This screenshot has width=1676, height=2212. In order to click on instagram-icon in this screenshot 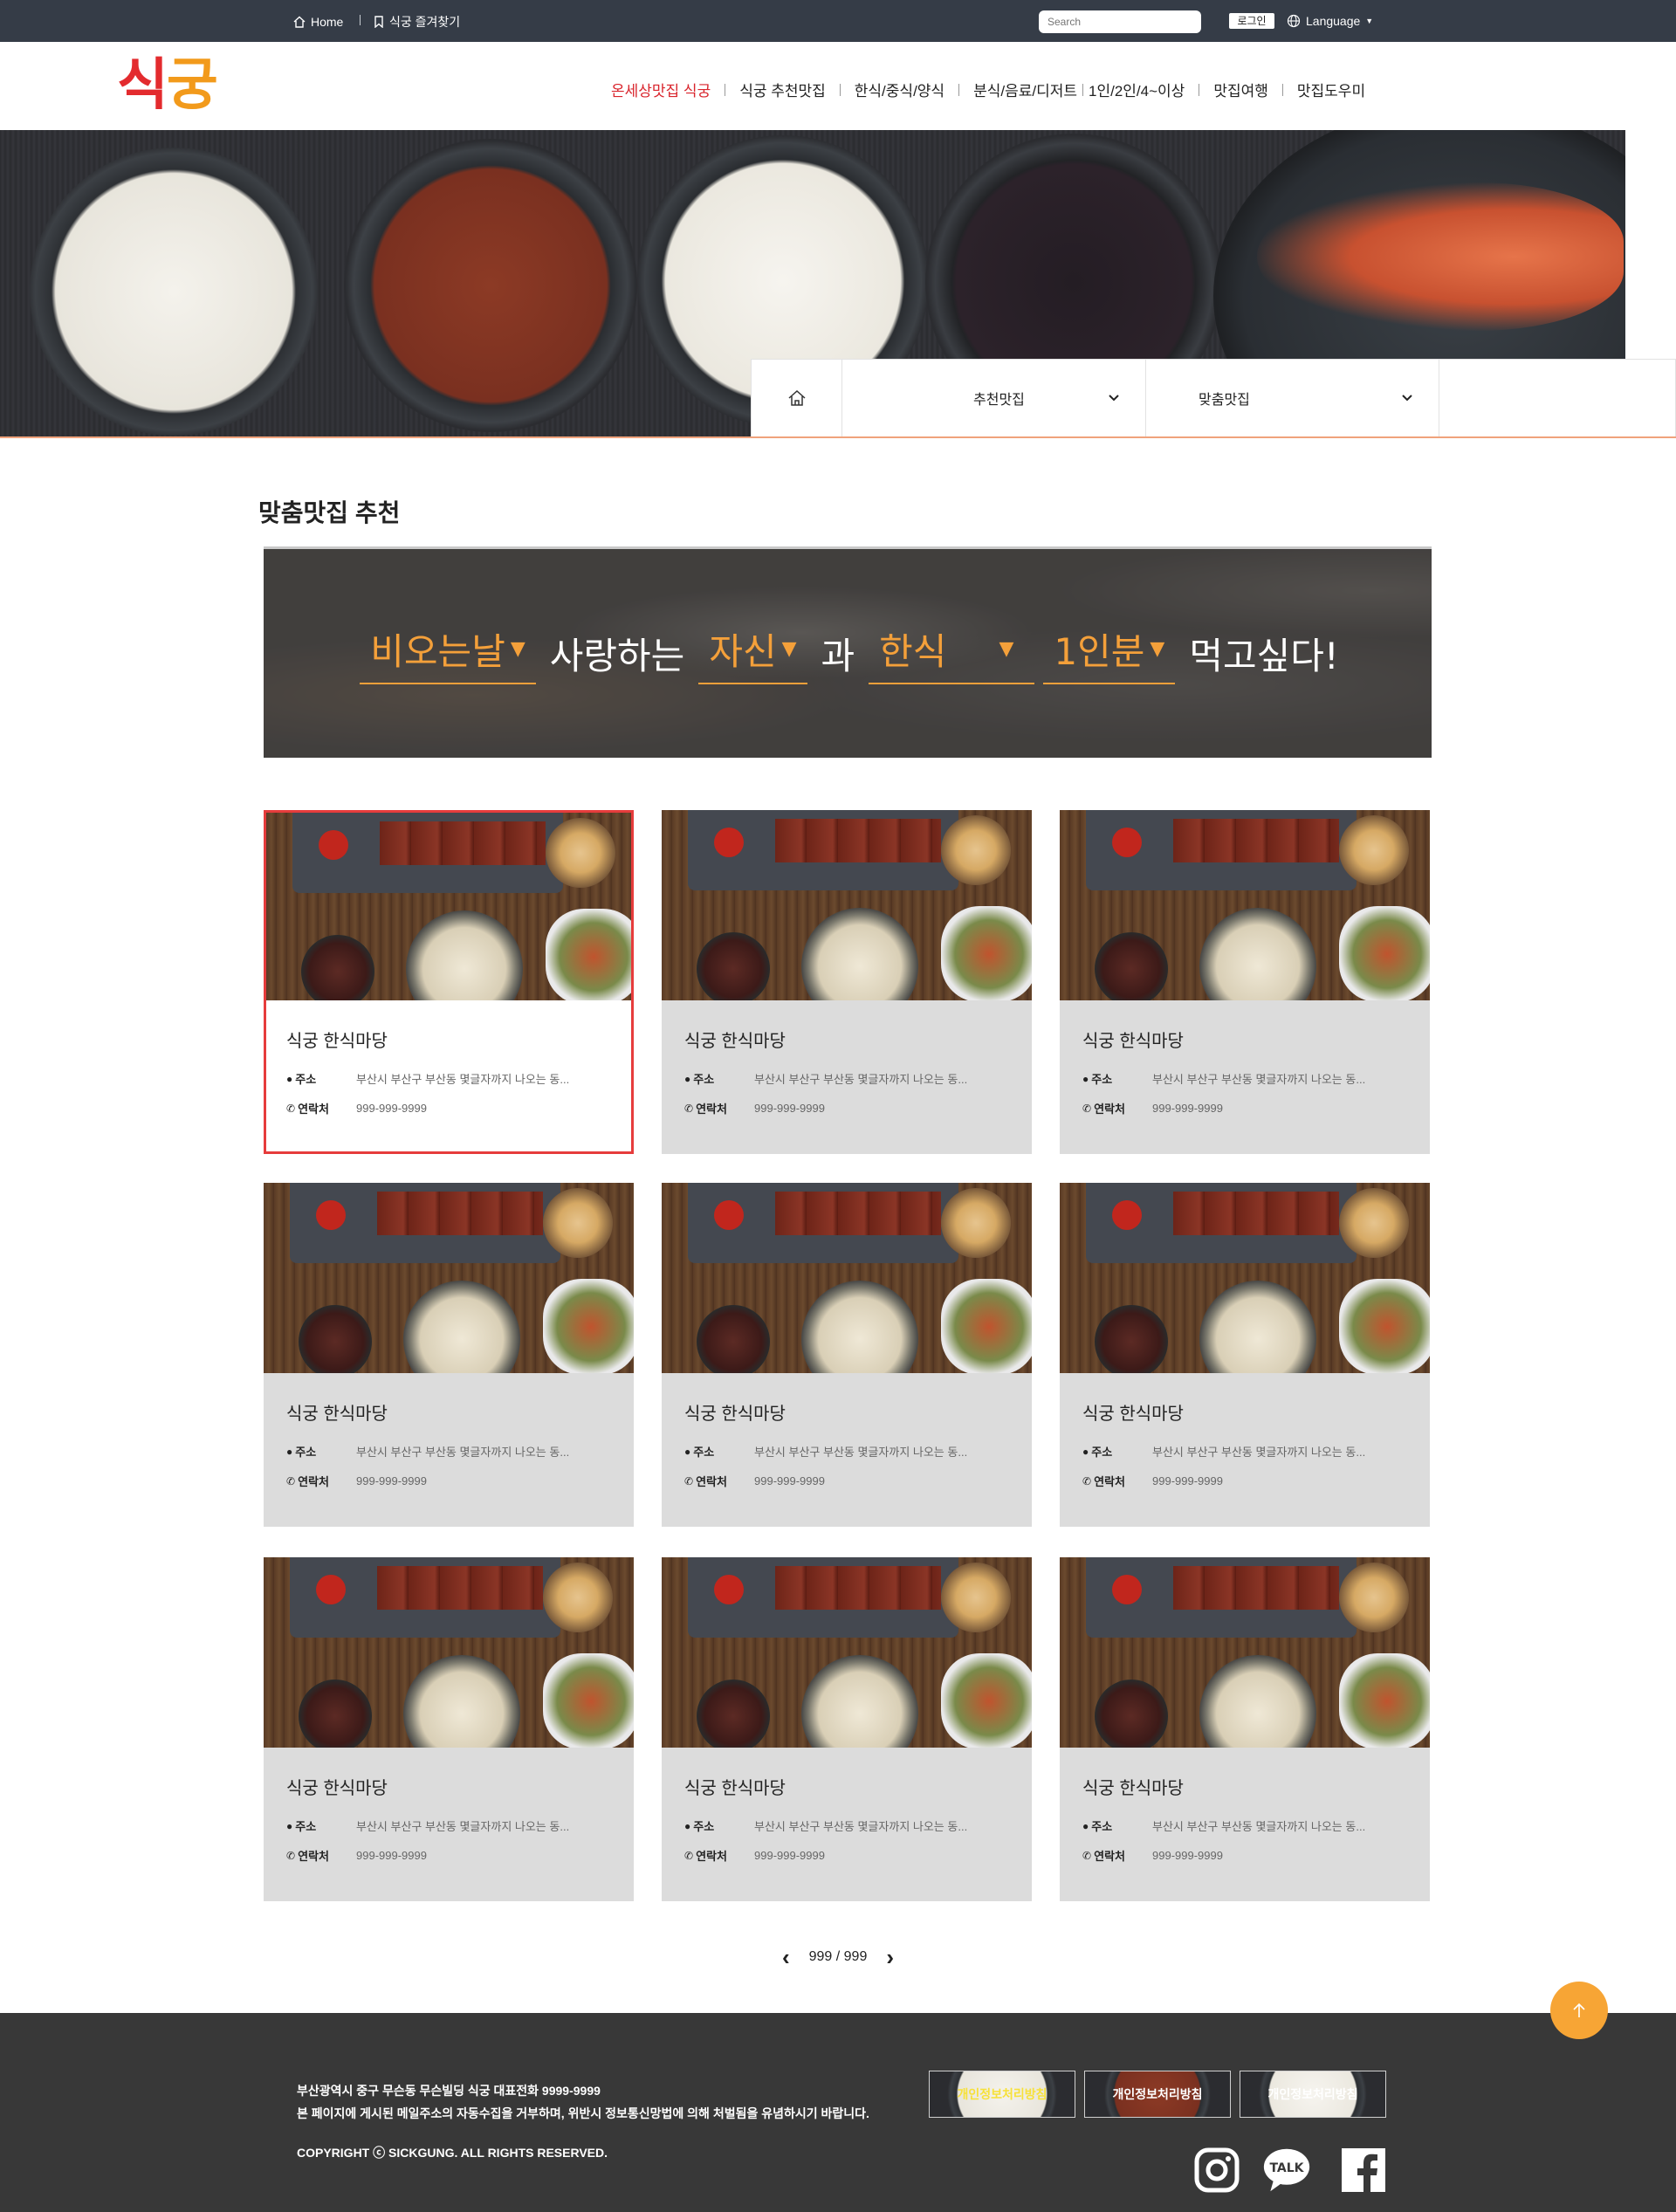, I will do `click(1216, 2170)`.